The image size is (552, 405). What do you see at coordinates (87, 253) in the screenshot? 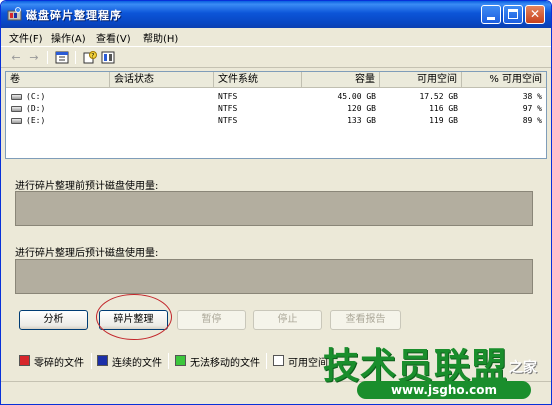
I see `after-usage-label: 进行碎片整理后预计磁盘使用量:` at bounding box center [87, 253].